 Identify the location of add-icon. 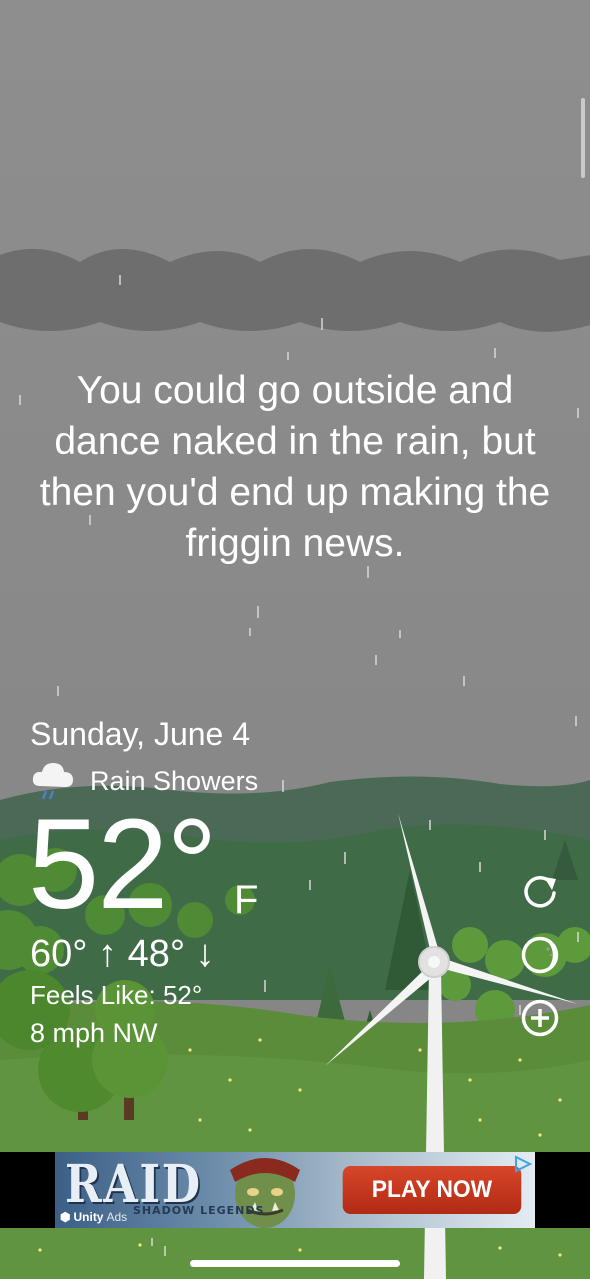
(540, 1018).